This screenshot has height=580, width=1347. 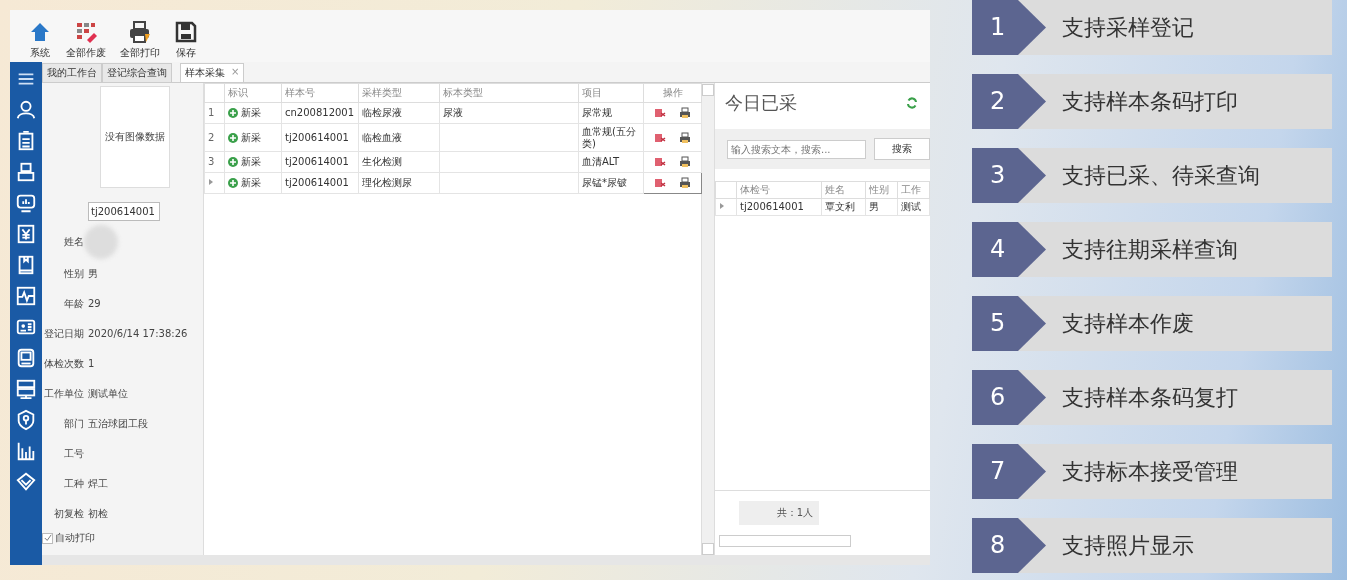 What do you see at coordinates (779, 190) in the screenshot?
I see `column-header: 体检号` at bounding box center [779, 190].